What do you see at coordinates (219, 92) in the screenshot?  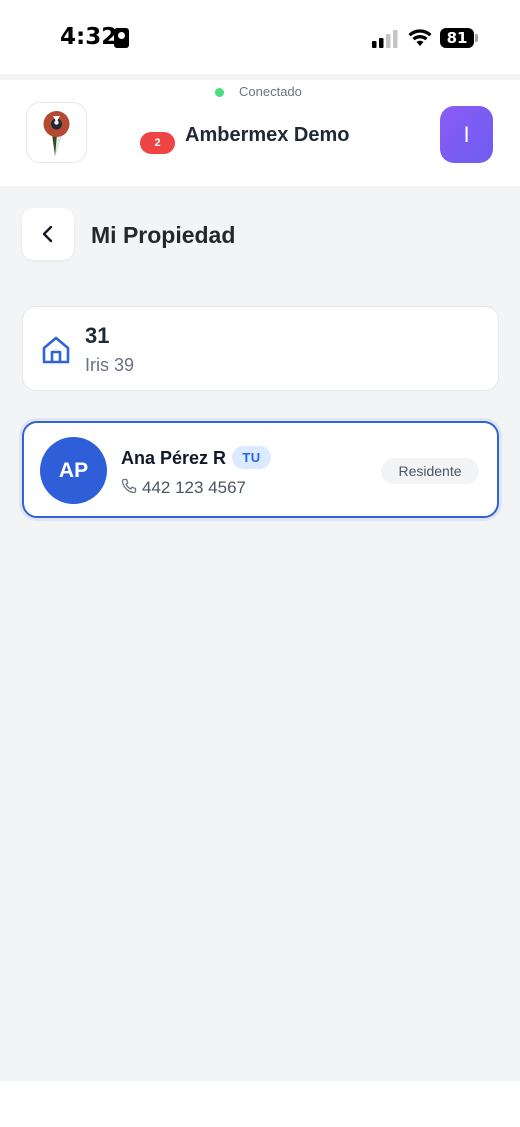 I see `connection-dot` at bounding box center [219, 92].